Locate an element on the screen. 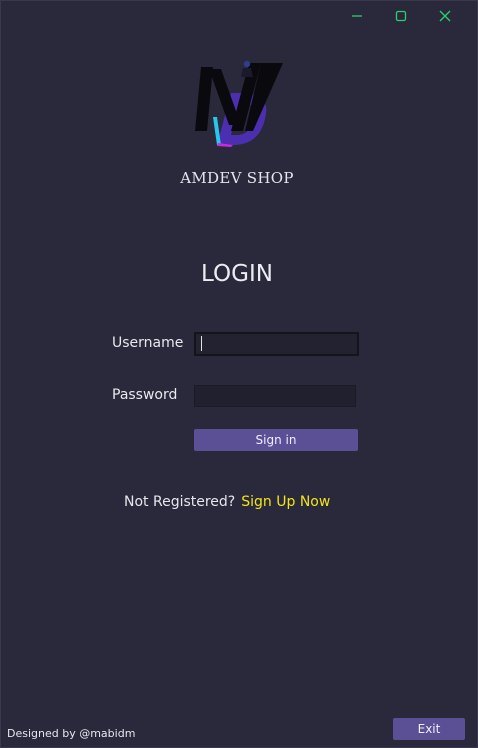 The height and width of the screenshot is (748, 478). sign-in-button: Sign in is located at coordinates (276, 440).